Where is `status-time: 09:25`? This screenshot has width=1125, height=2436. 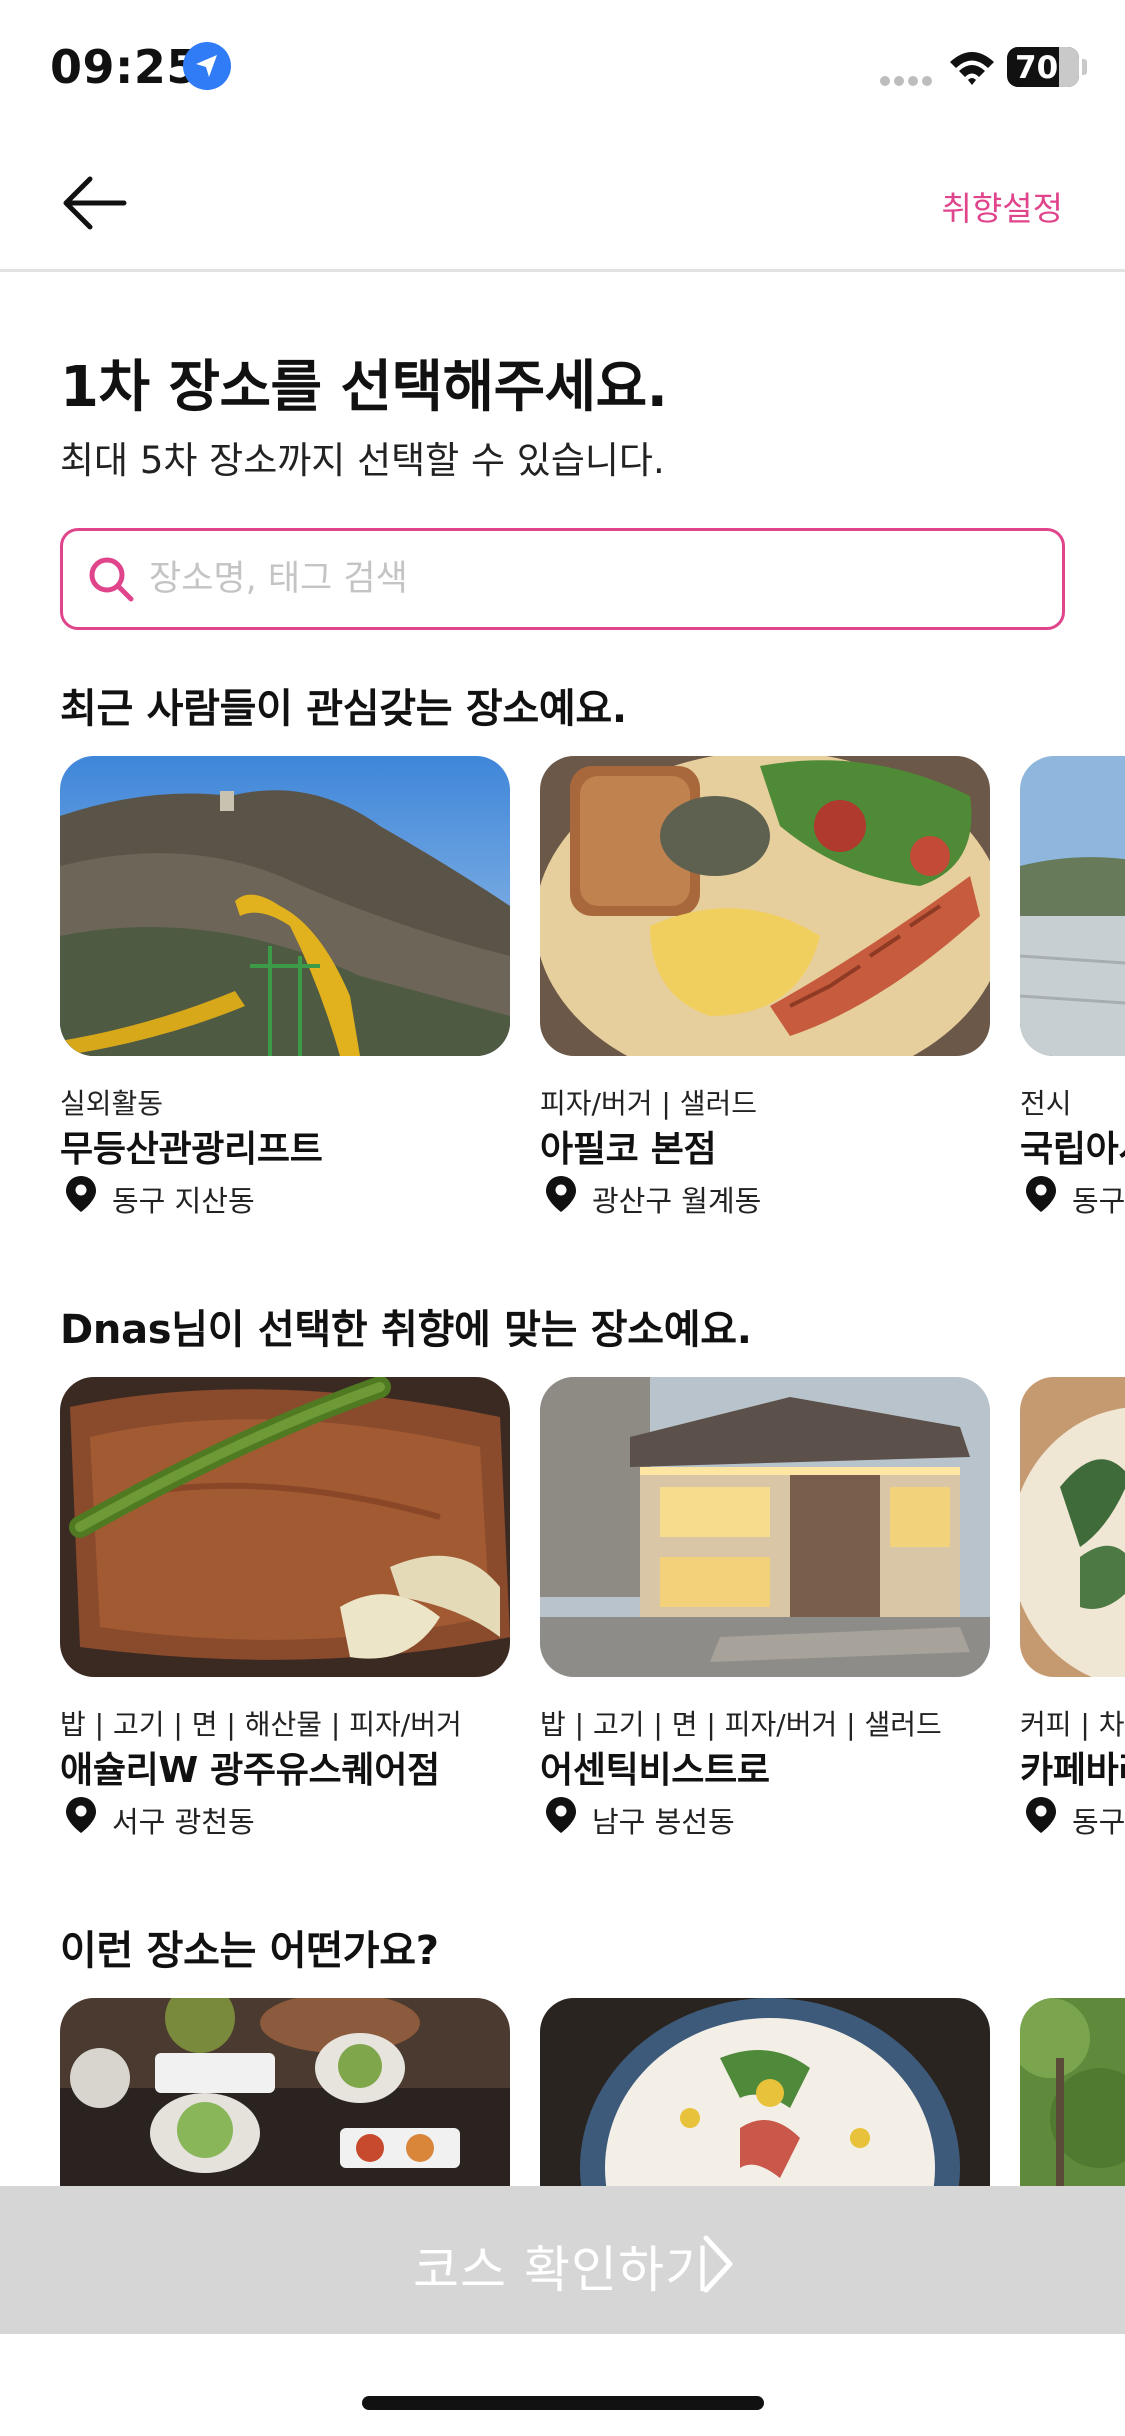 status-time: 09:25 is located at coordinates (124, 67).